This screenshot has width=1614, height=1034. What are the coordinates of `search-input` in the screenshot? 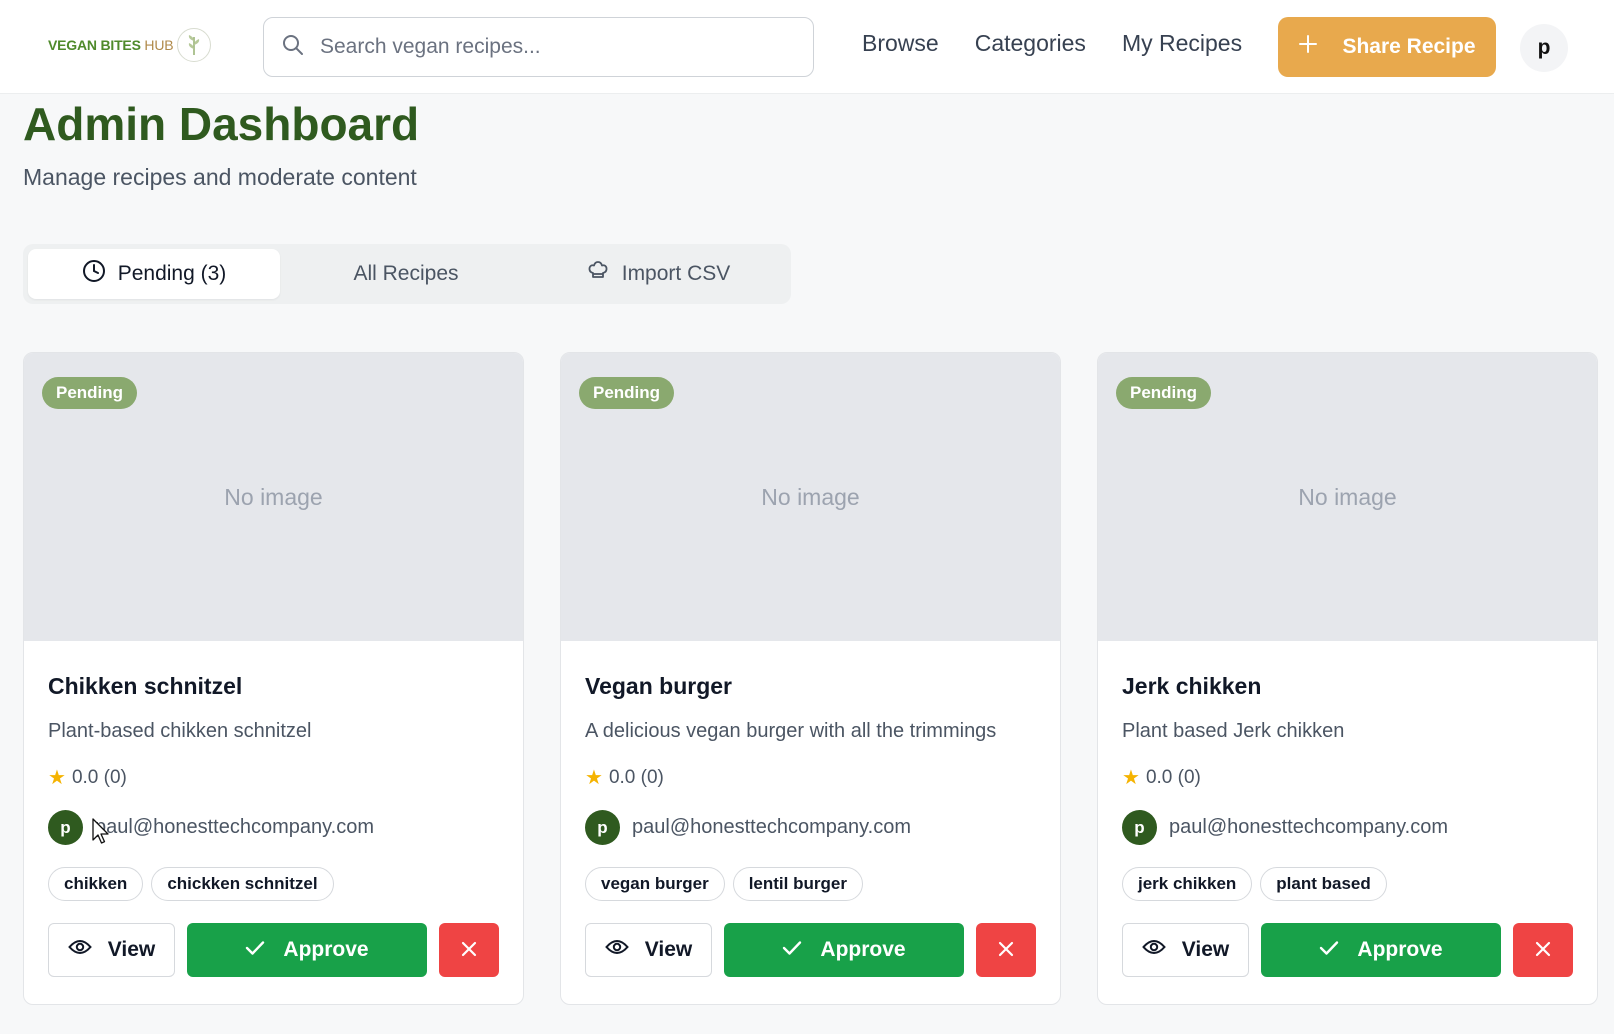 It's located at (540, 47).